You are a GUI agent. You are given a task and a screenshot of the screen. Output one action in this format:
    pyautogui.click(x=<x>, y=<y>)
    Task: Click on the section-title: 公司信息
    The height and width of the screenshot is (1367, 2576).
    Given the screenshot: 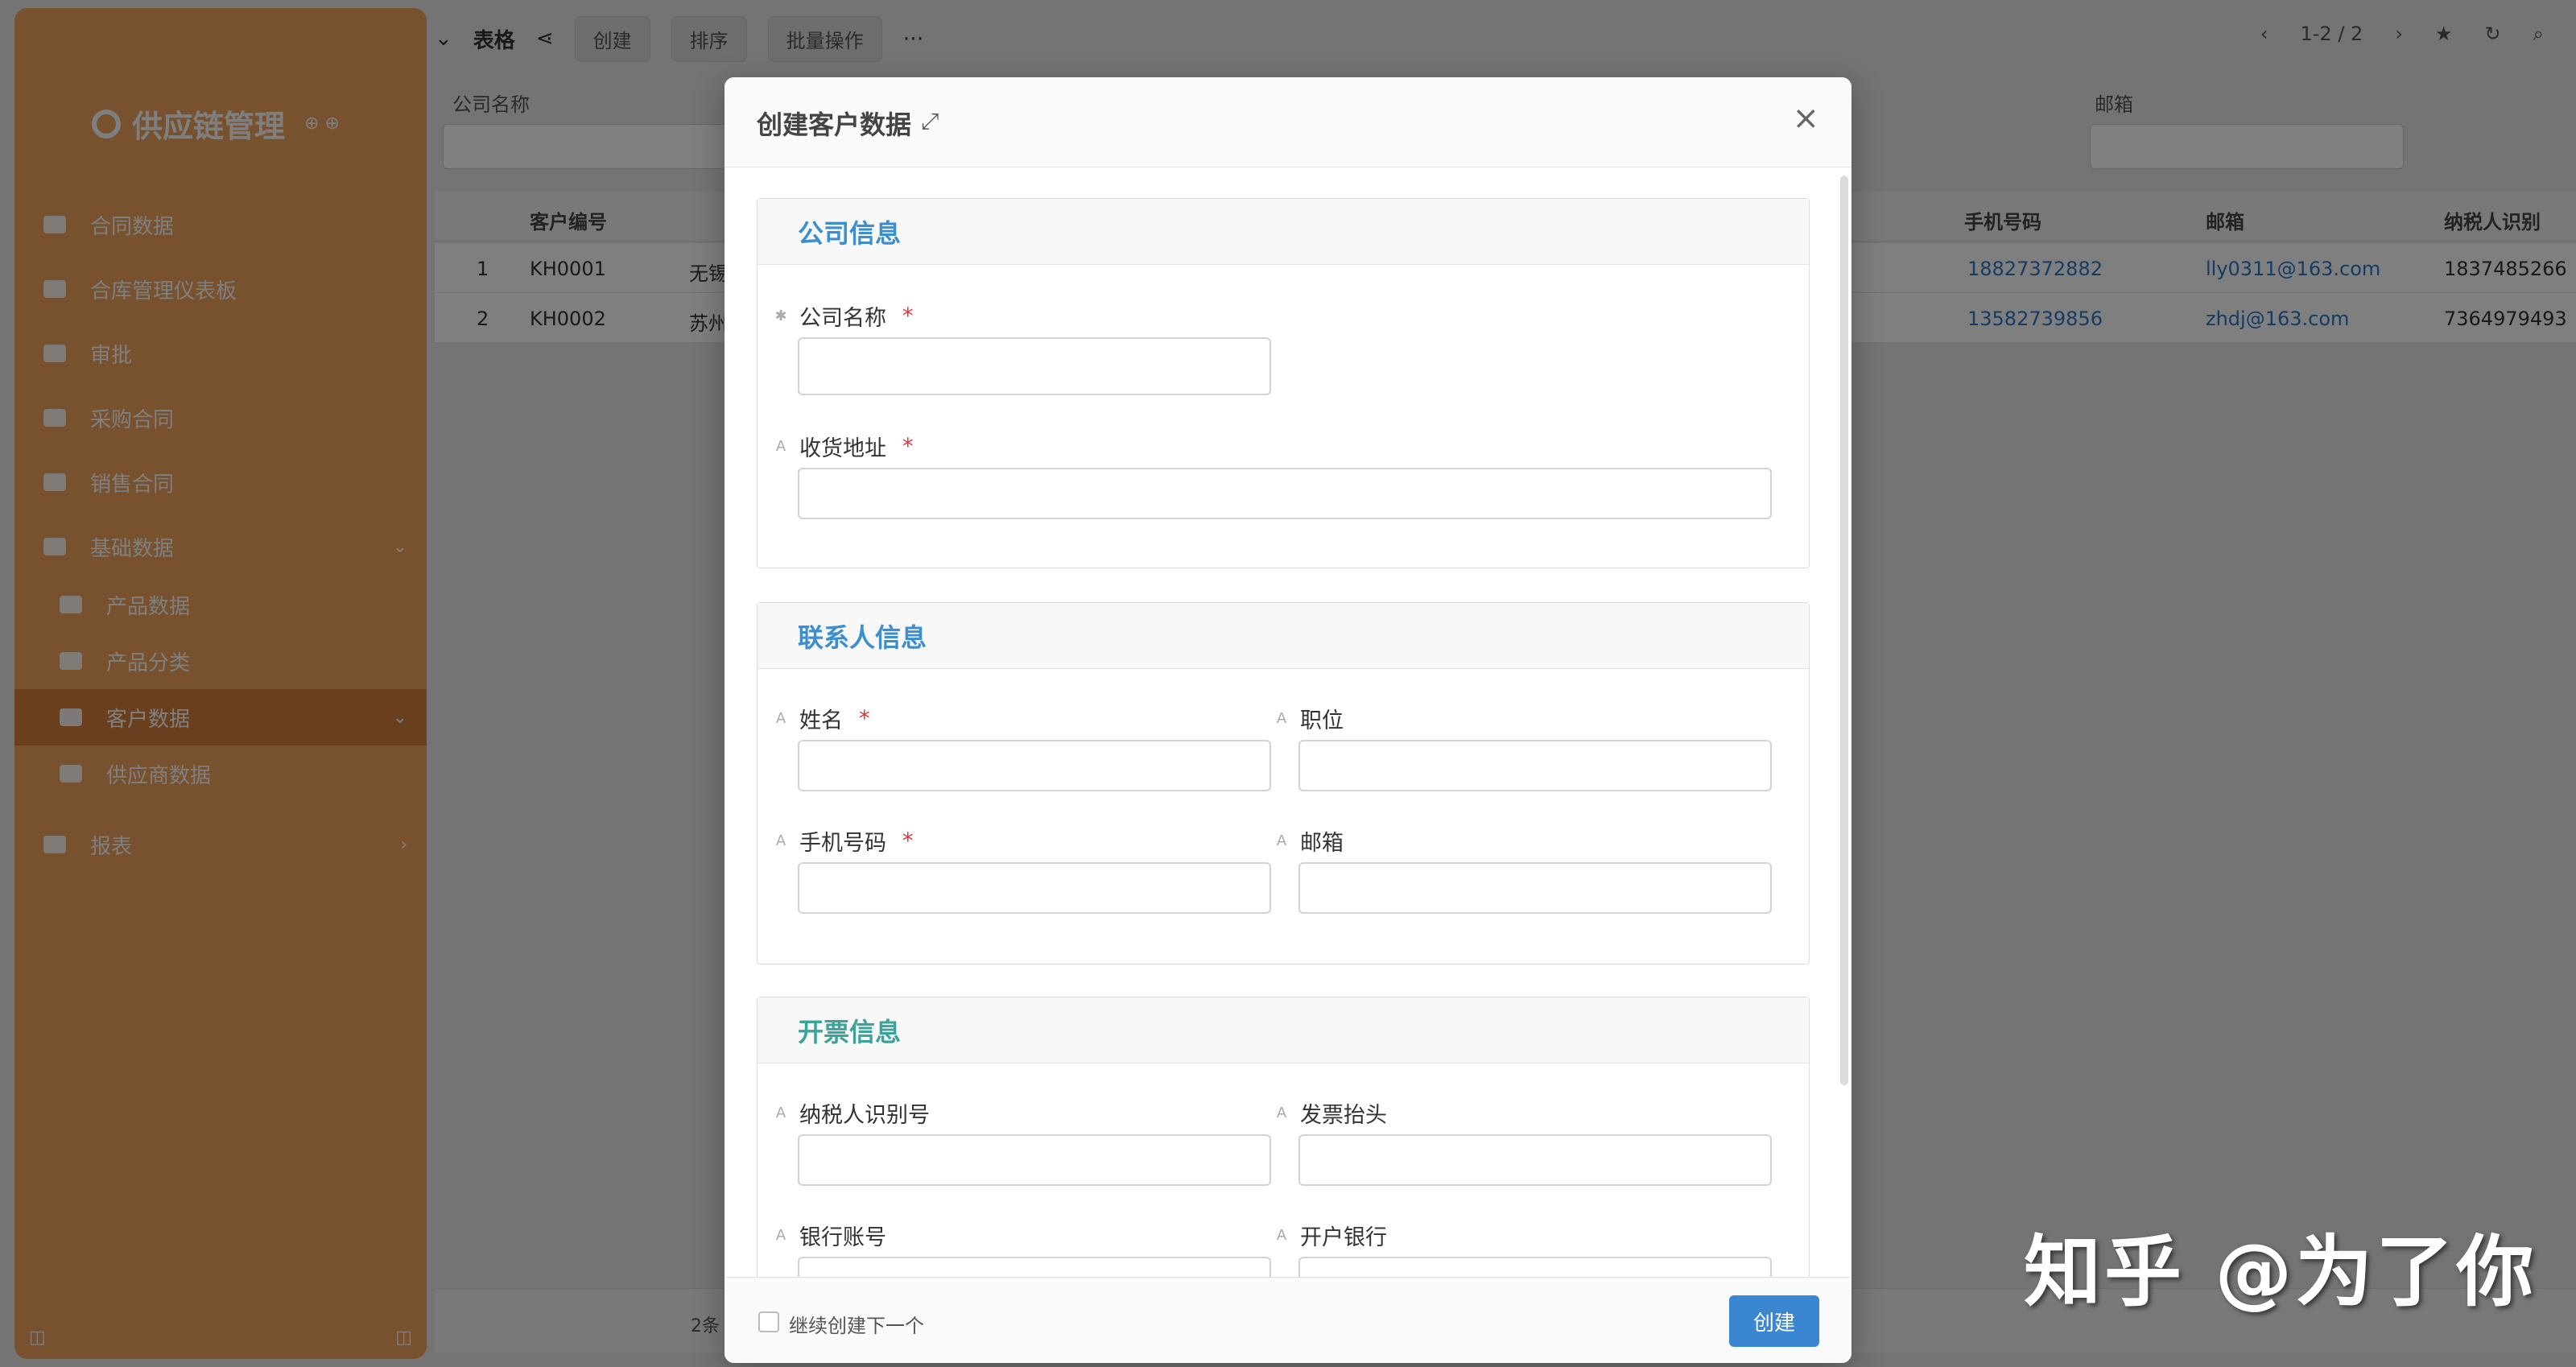 What is the action you would take?
    pyautogui.click(x=1283, y=232)
    